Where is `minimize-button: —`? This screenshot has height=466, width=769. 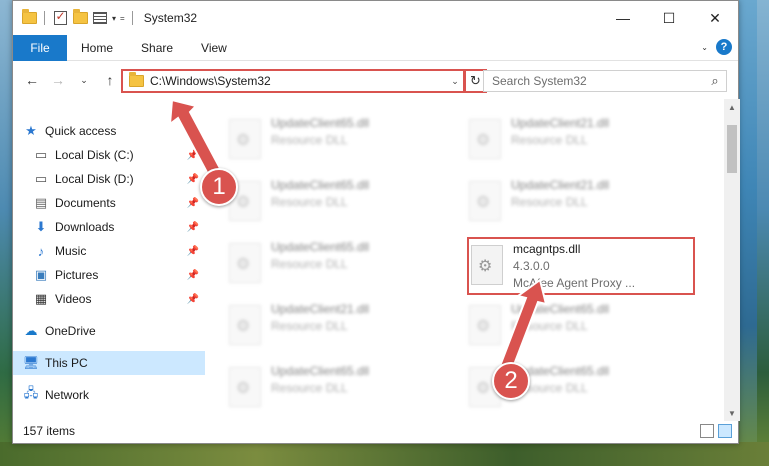
minimize-button: — is located at coordinates (623, 18).